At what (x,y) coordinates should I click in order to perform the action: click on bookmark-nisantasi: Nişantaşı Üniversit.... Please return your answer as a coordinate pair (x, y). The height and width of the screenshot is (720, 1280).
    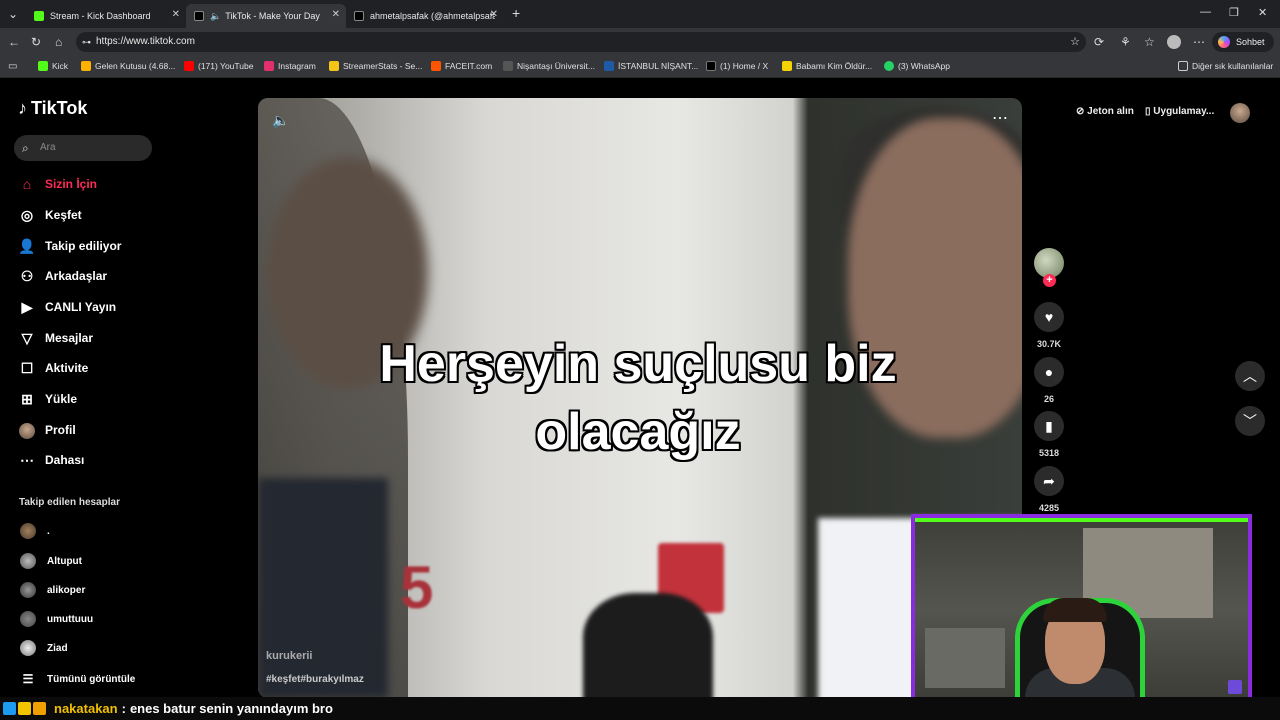
    Looking at the image, I should click on (549, 66).